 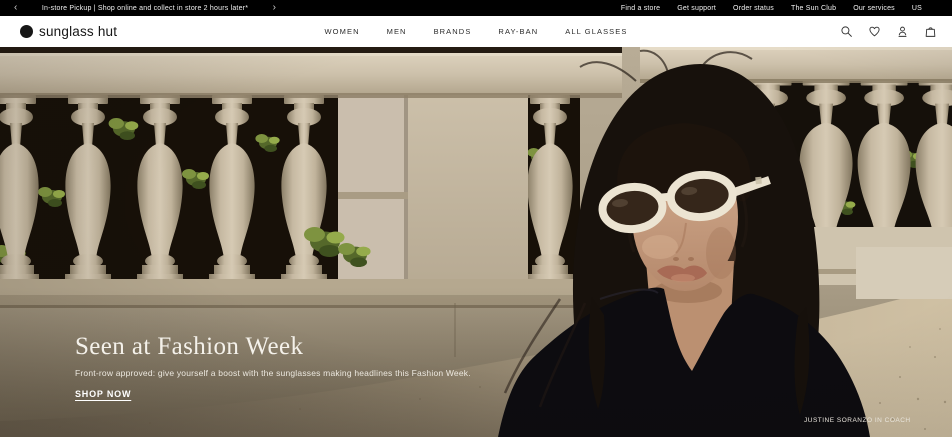 What do you see at coordinates (189, 346) in the screenshot?
I see `hero-title: Seen at Fashion Week` at bounding box center [189, 346].